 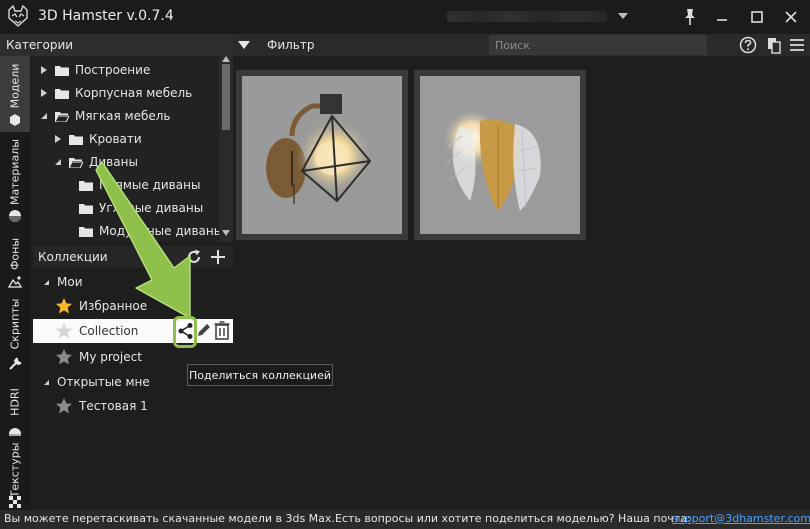 I want to click on share-tooltip: Поделиться коллекцией, so click(x=260, y=375).